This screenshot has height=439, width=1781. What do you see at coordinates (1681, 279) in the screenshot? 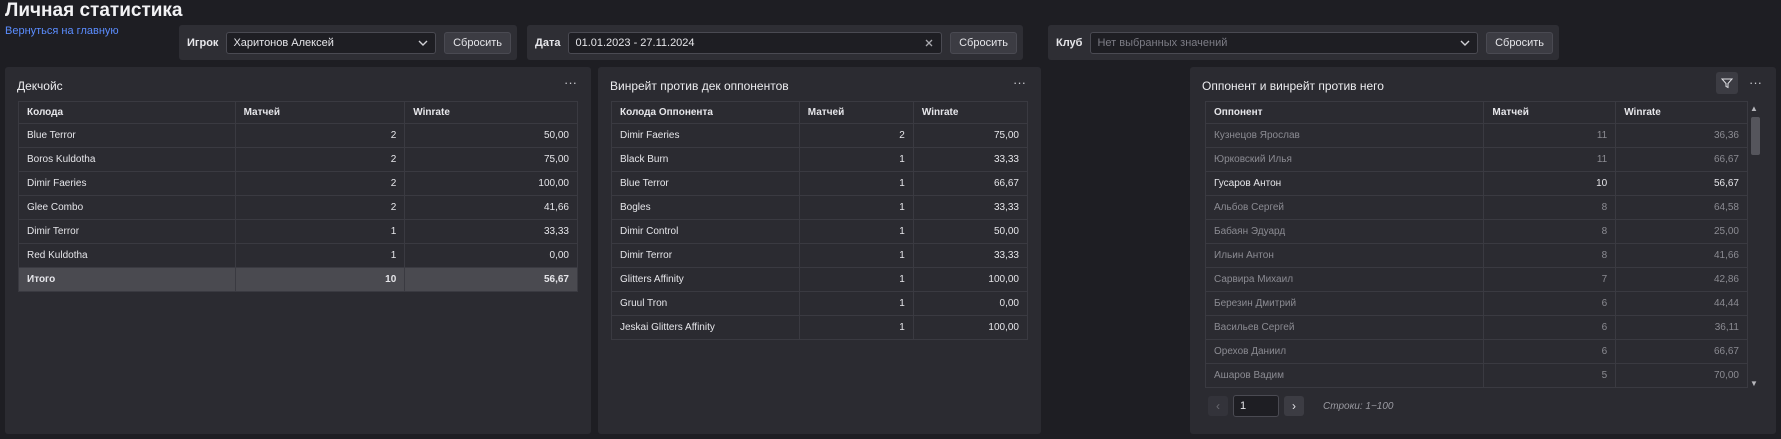
I see `row-winrate-cell: 42,86` at bounding box center [1681, 279].